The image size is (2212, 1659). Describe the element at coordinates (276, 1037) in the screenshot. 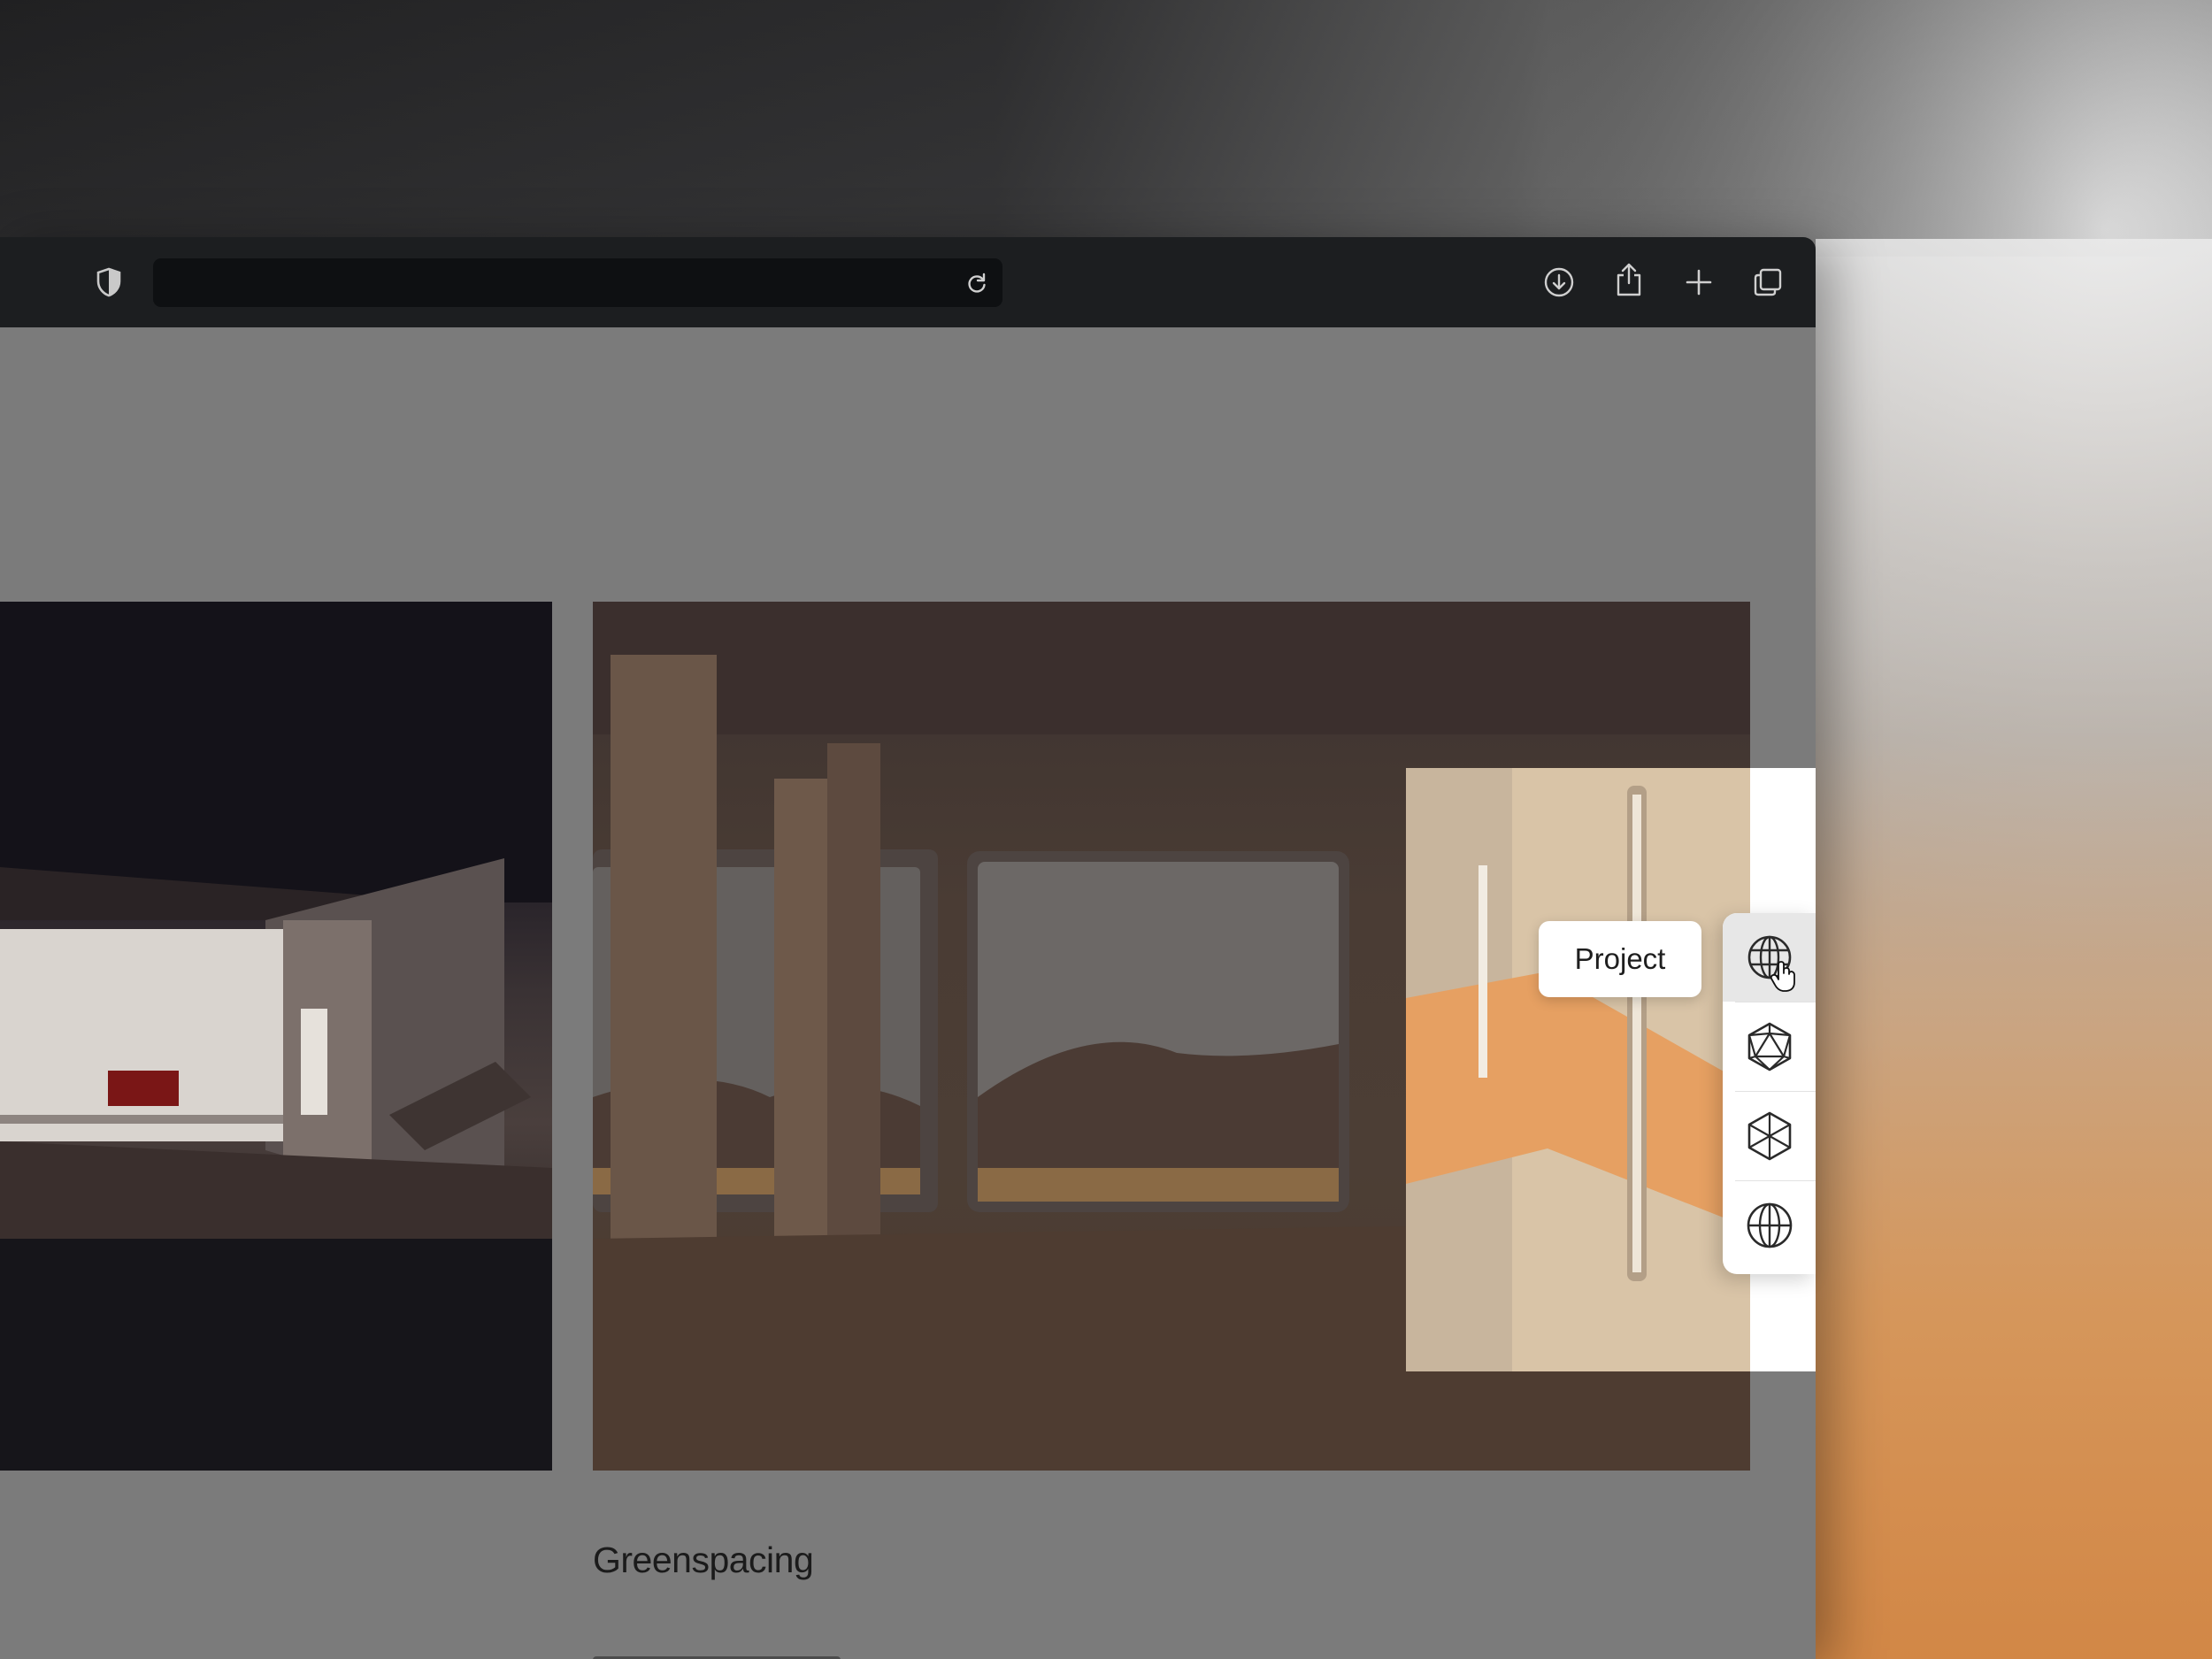

I see `project-image-interior-left` at that location.